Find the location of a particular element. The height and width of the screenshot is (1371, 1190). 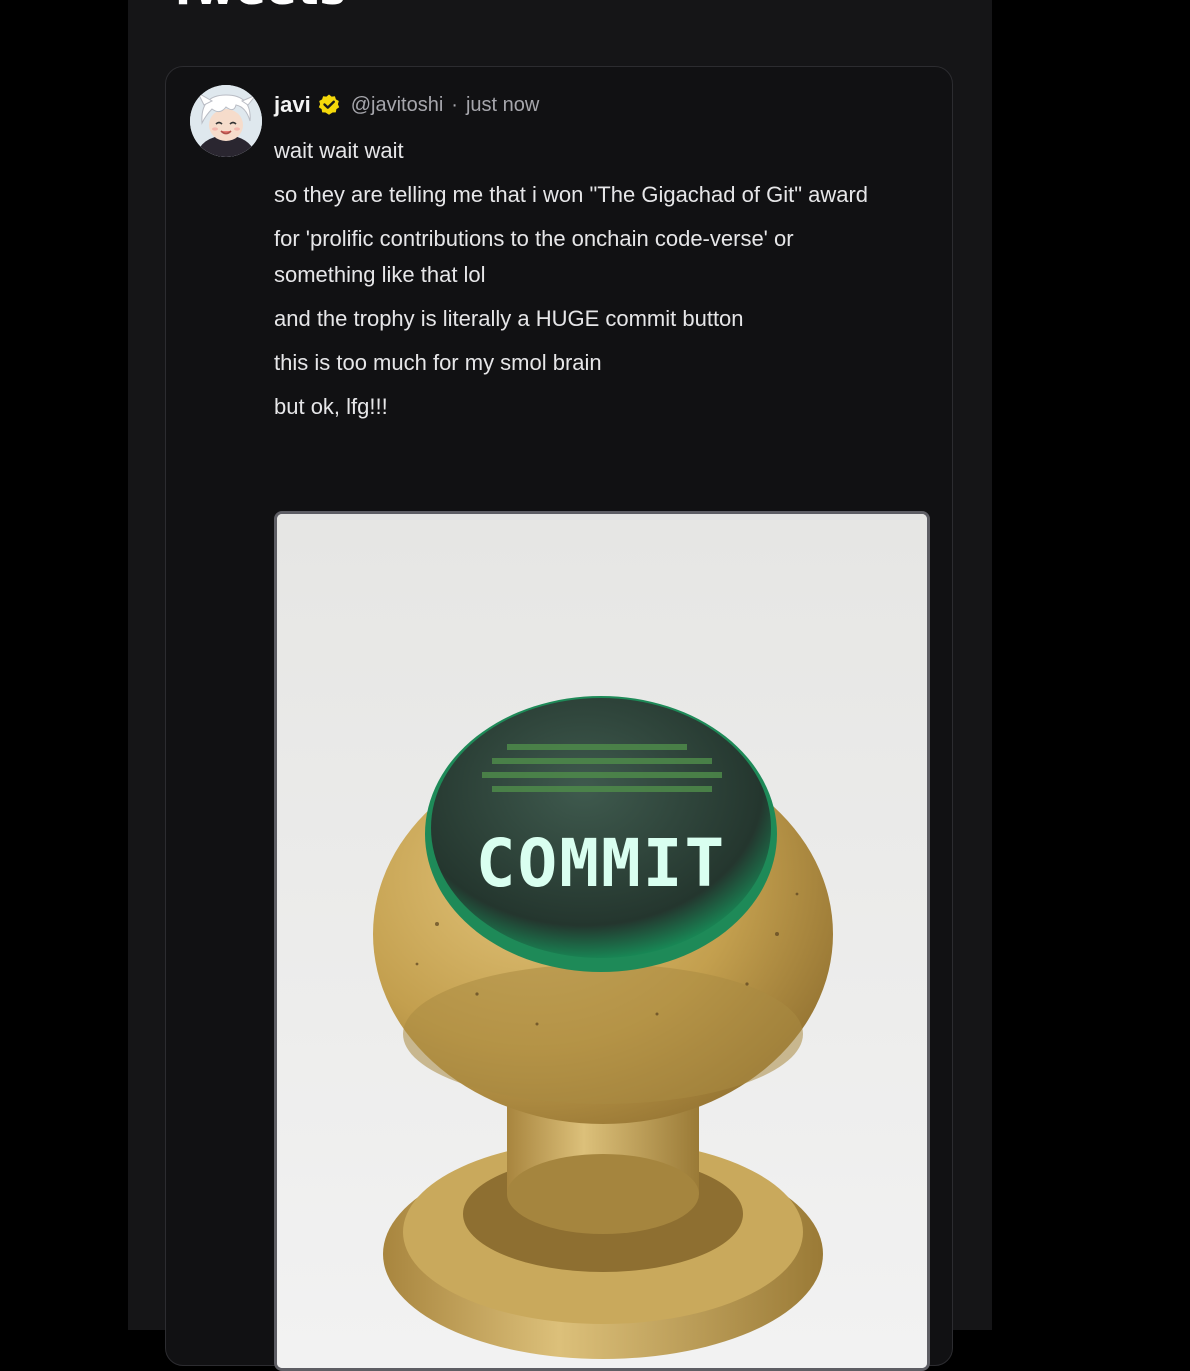

tweet-paragraph: wait wait wait is located at coordinates (339, 150).